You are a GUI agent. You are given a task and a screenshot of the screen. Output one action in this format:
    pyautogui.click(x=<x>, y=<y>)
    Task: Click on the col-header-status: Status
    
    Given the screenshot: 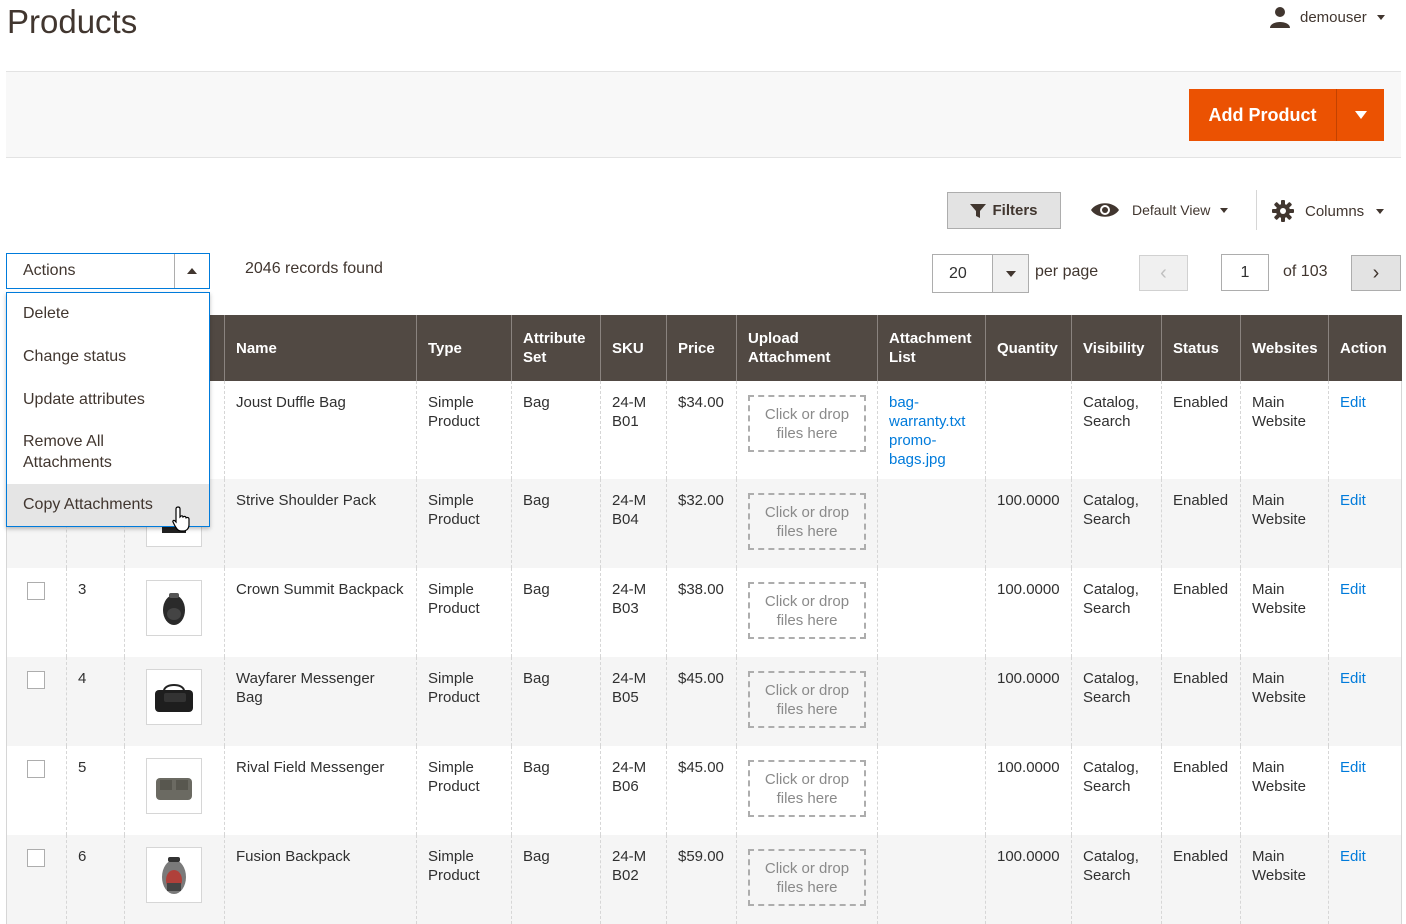 What is the action you would take?
    pyautogui.click(x=1201, y=348)
    